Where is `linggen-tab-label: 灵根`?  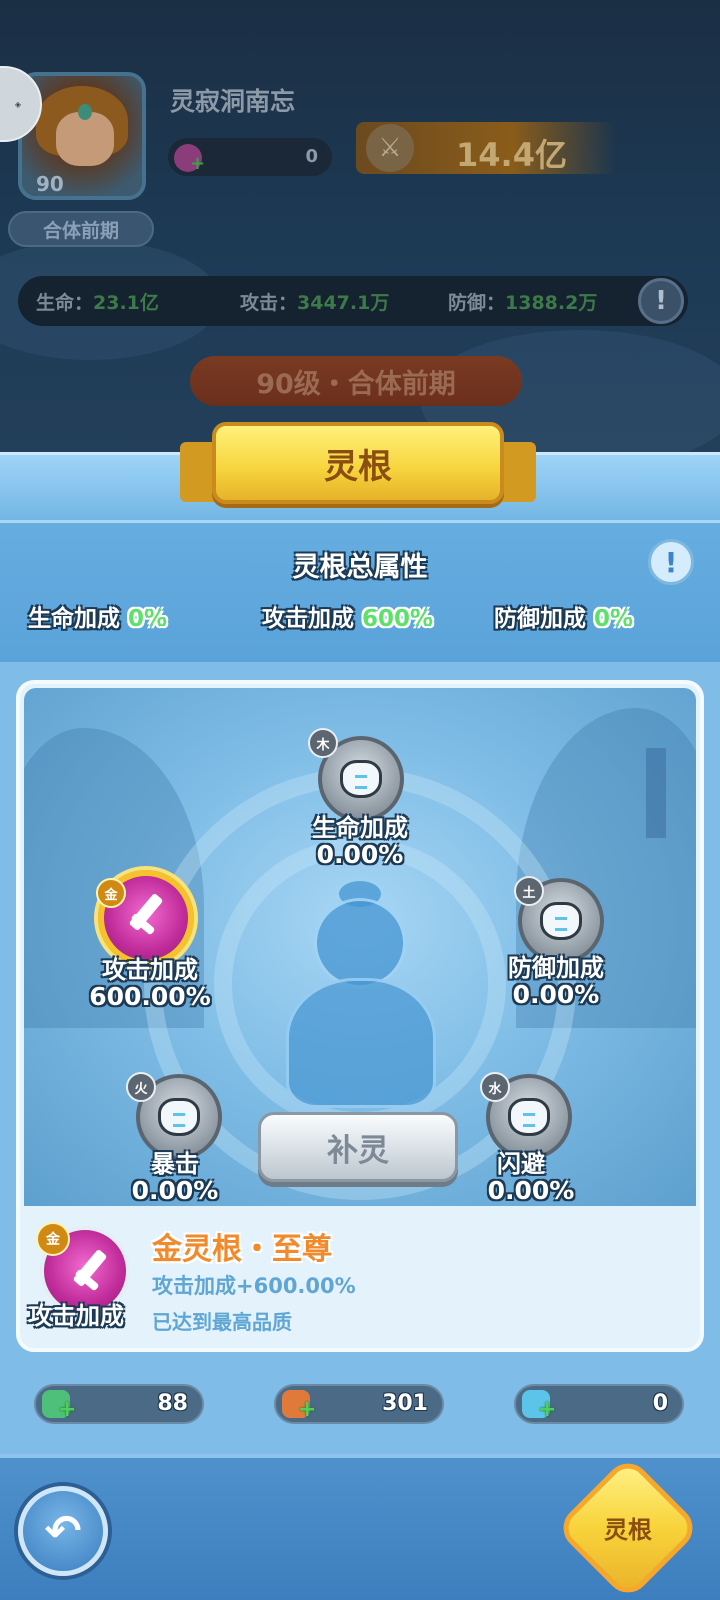
linggen-tab-label: 灵根 is located at coordinates (628, 1530).